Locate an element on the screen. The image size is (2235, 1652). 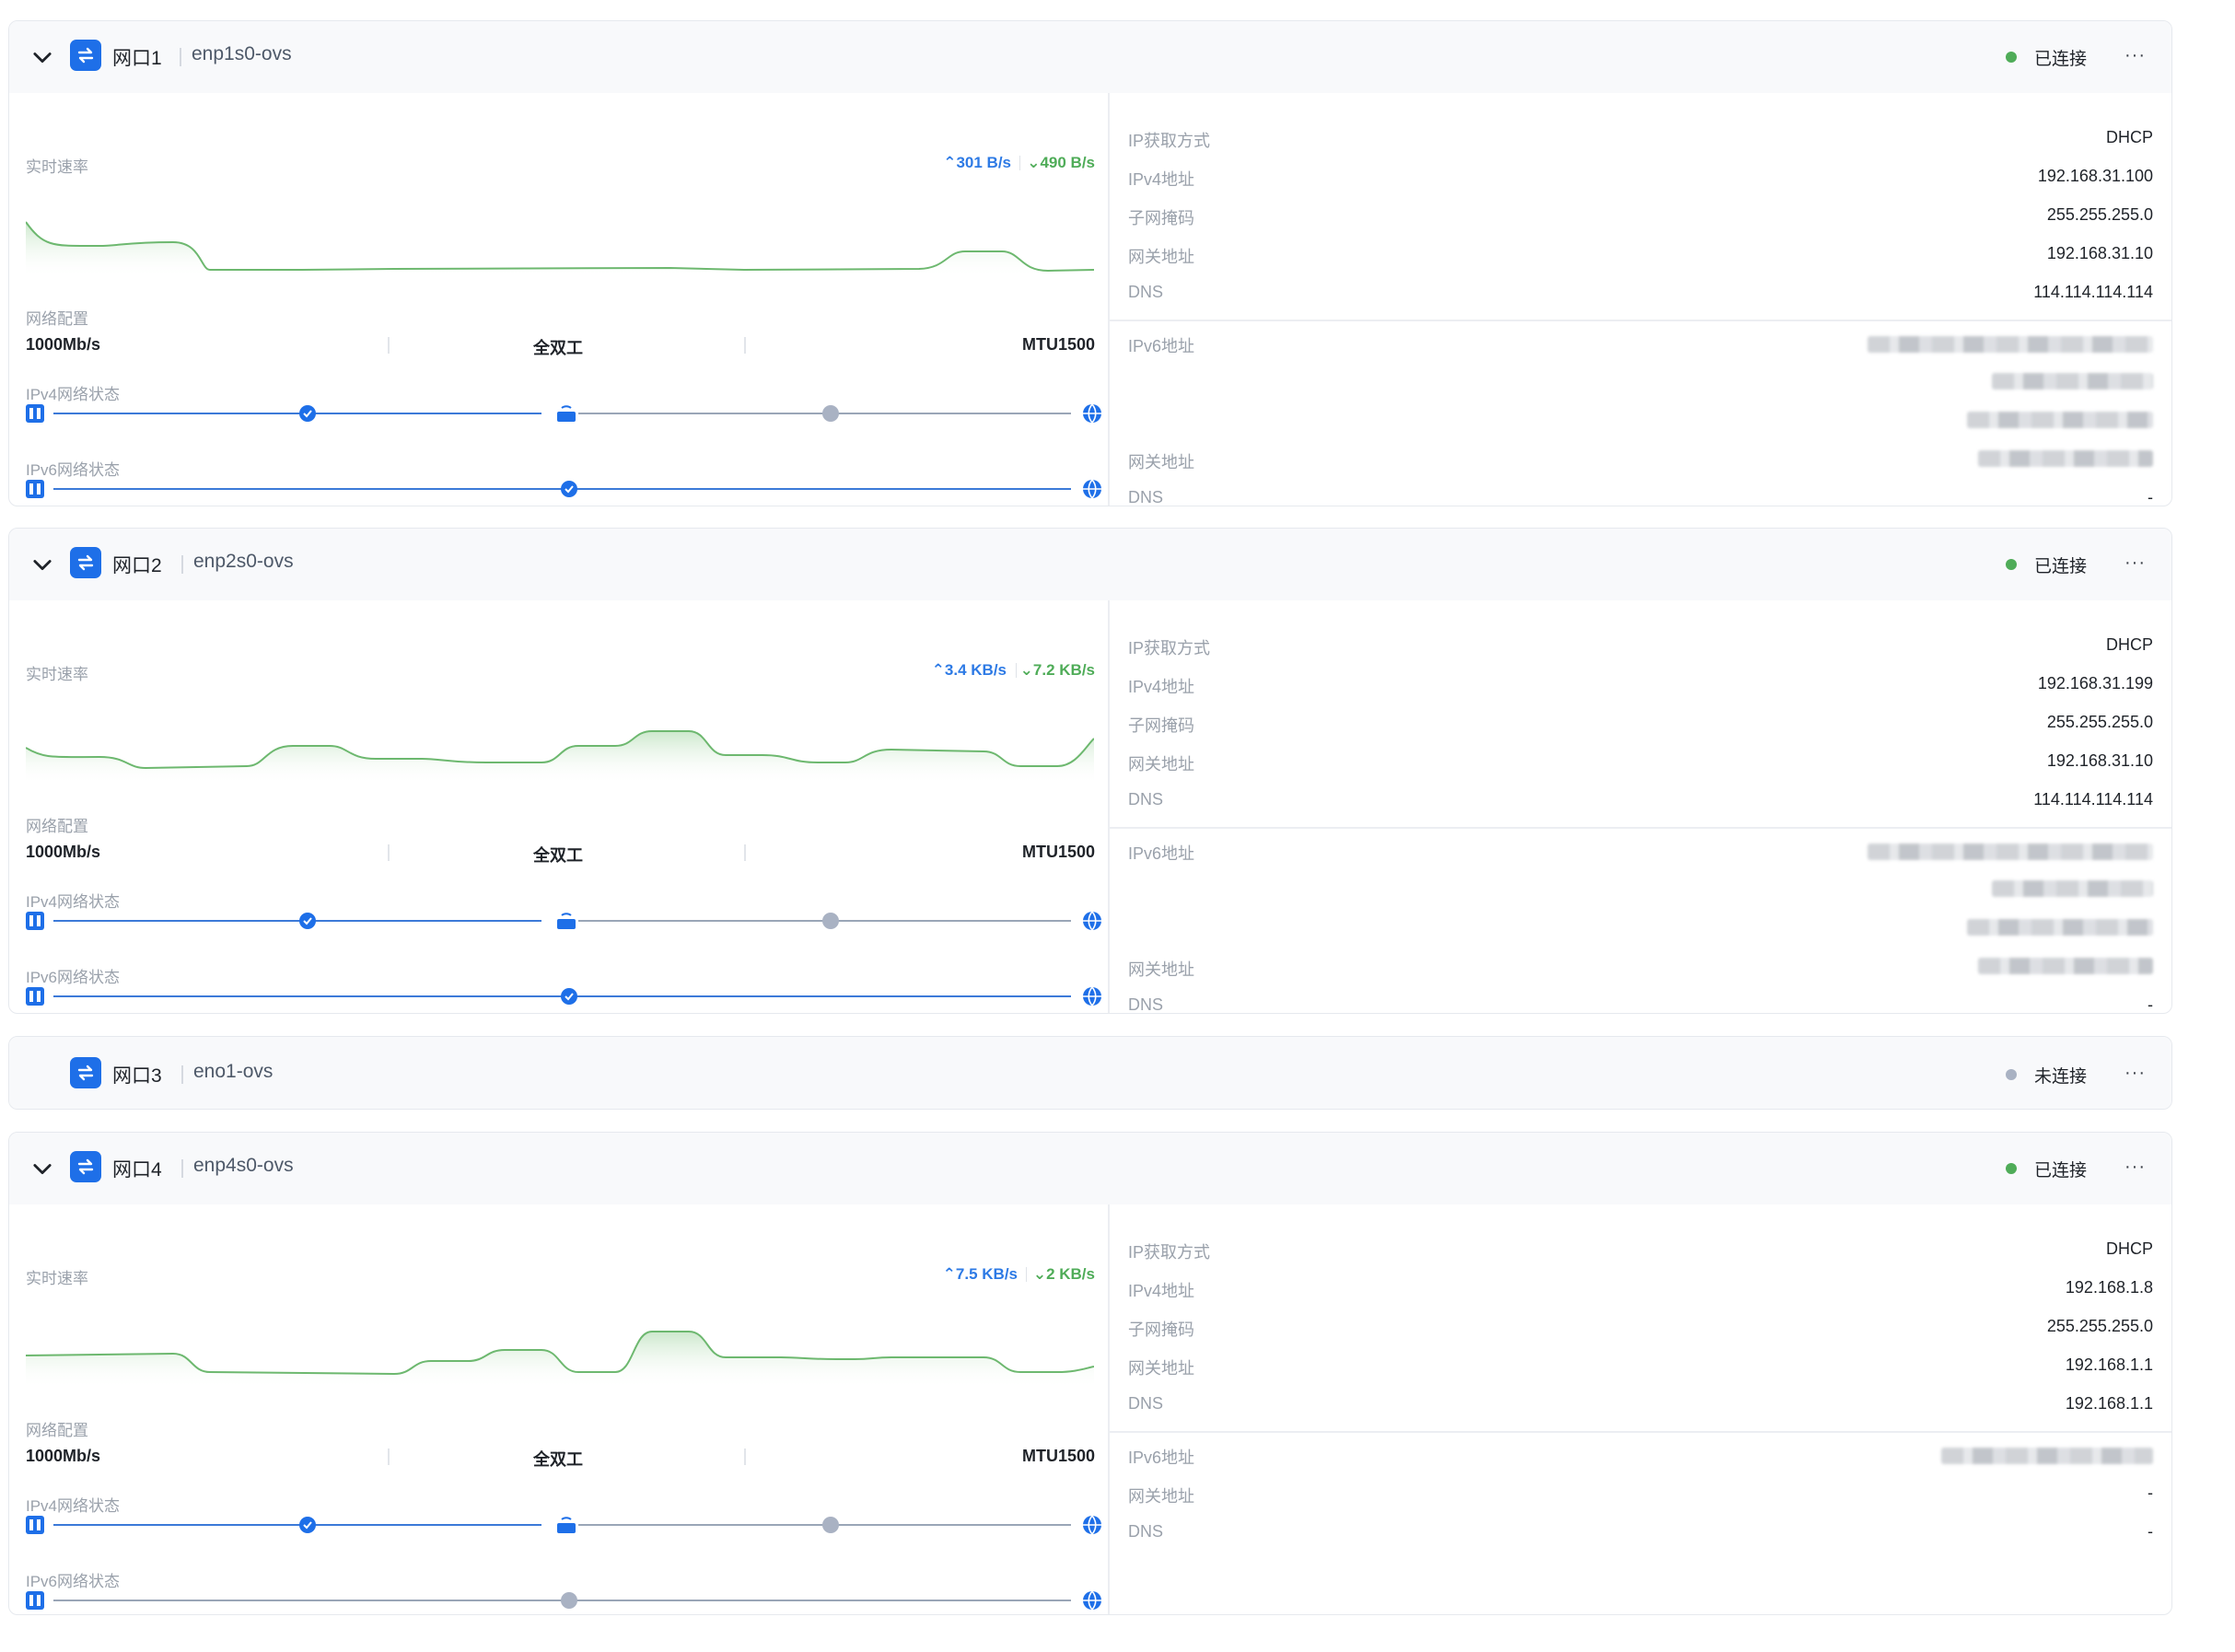
port-device: enp4s0-ovs is located at coordinates (244, 1165).